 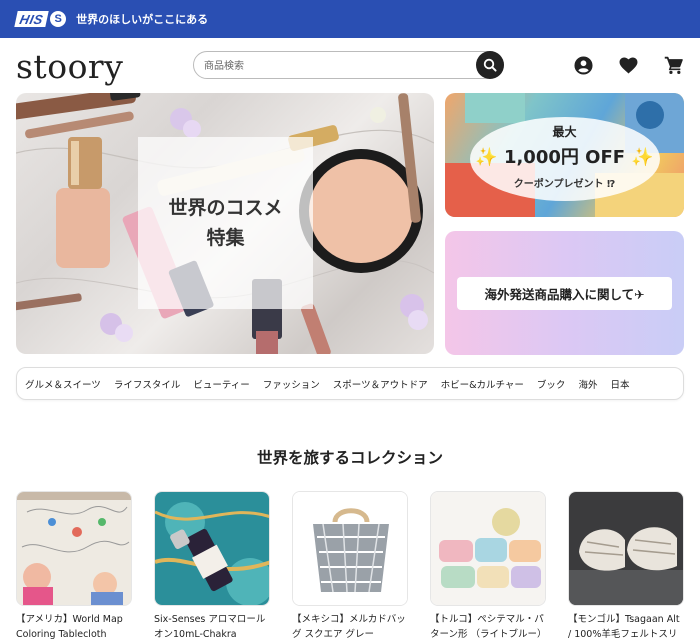 What do you see at coordinates (58, 19) in the screenshot?
I see `his-logo-s: S` at bounding box center [58, 19].